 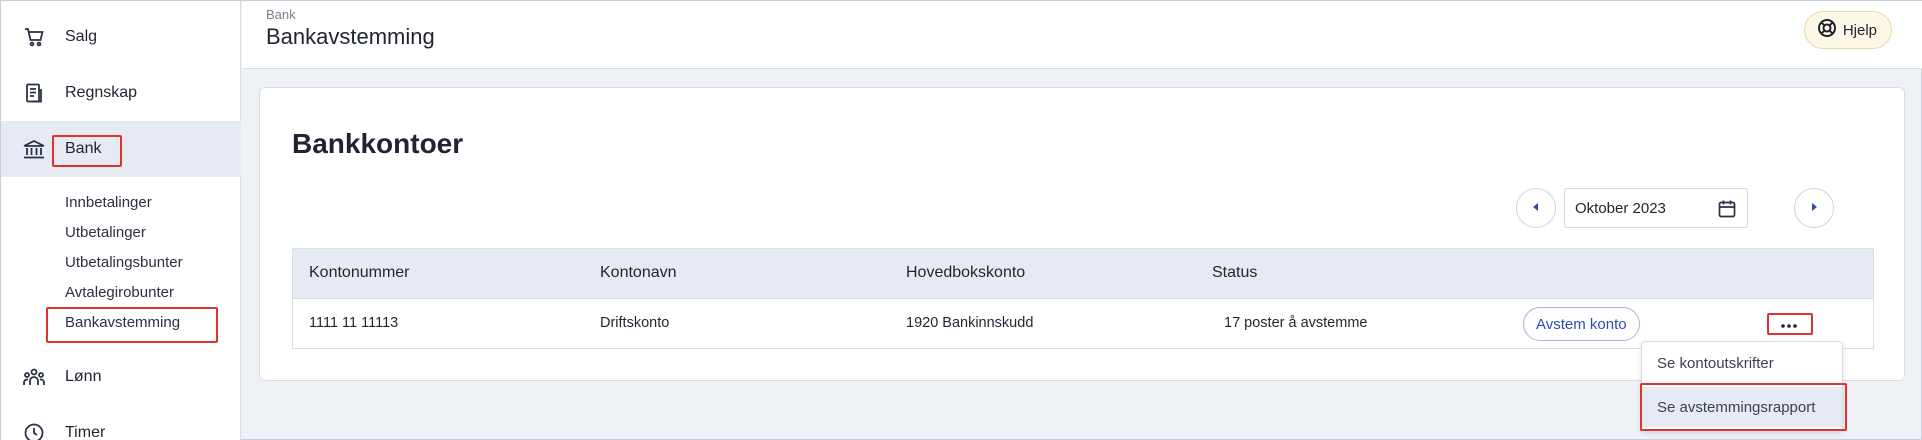 What do you see at coordinates (1581, 324) in the screenshot?
I see `reconcile-account-button: Avstem konto` at bounding box center [1581, 324].